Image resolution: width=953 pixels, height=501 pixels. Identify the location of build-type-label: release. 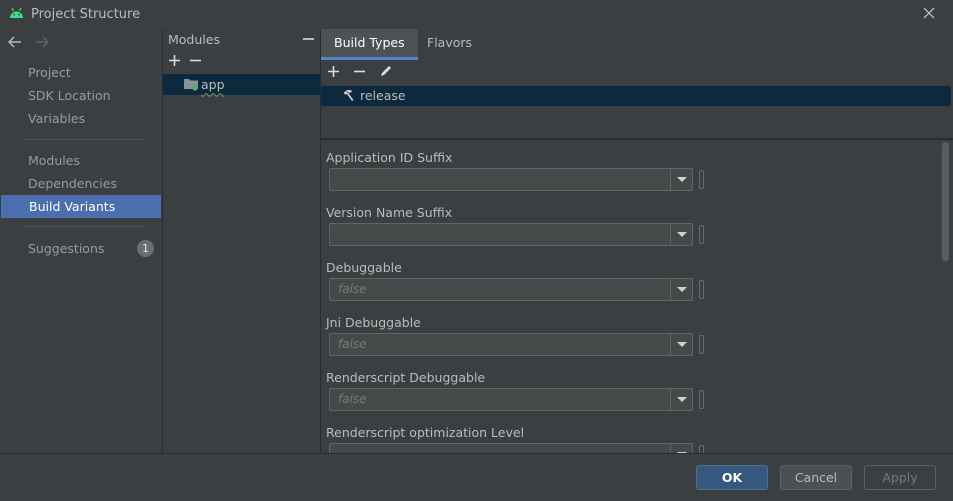
(383, 95).